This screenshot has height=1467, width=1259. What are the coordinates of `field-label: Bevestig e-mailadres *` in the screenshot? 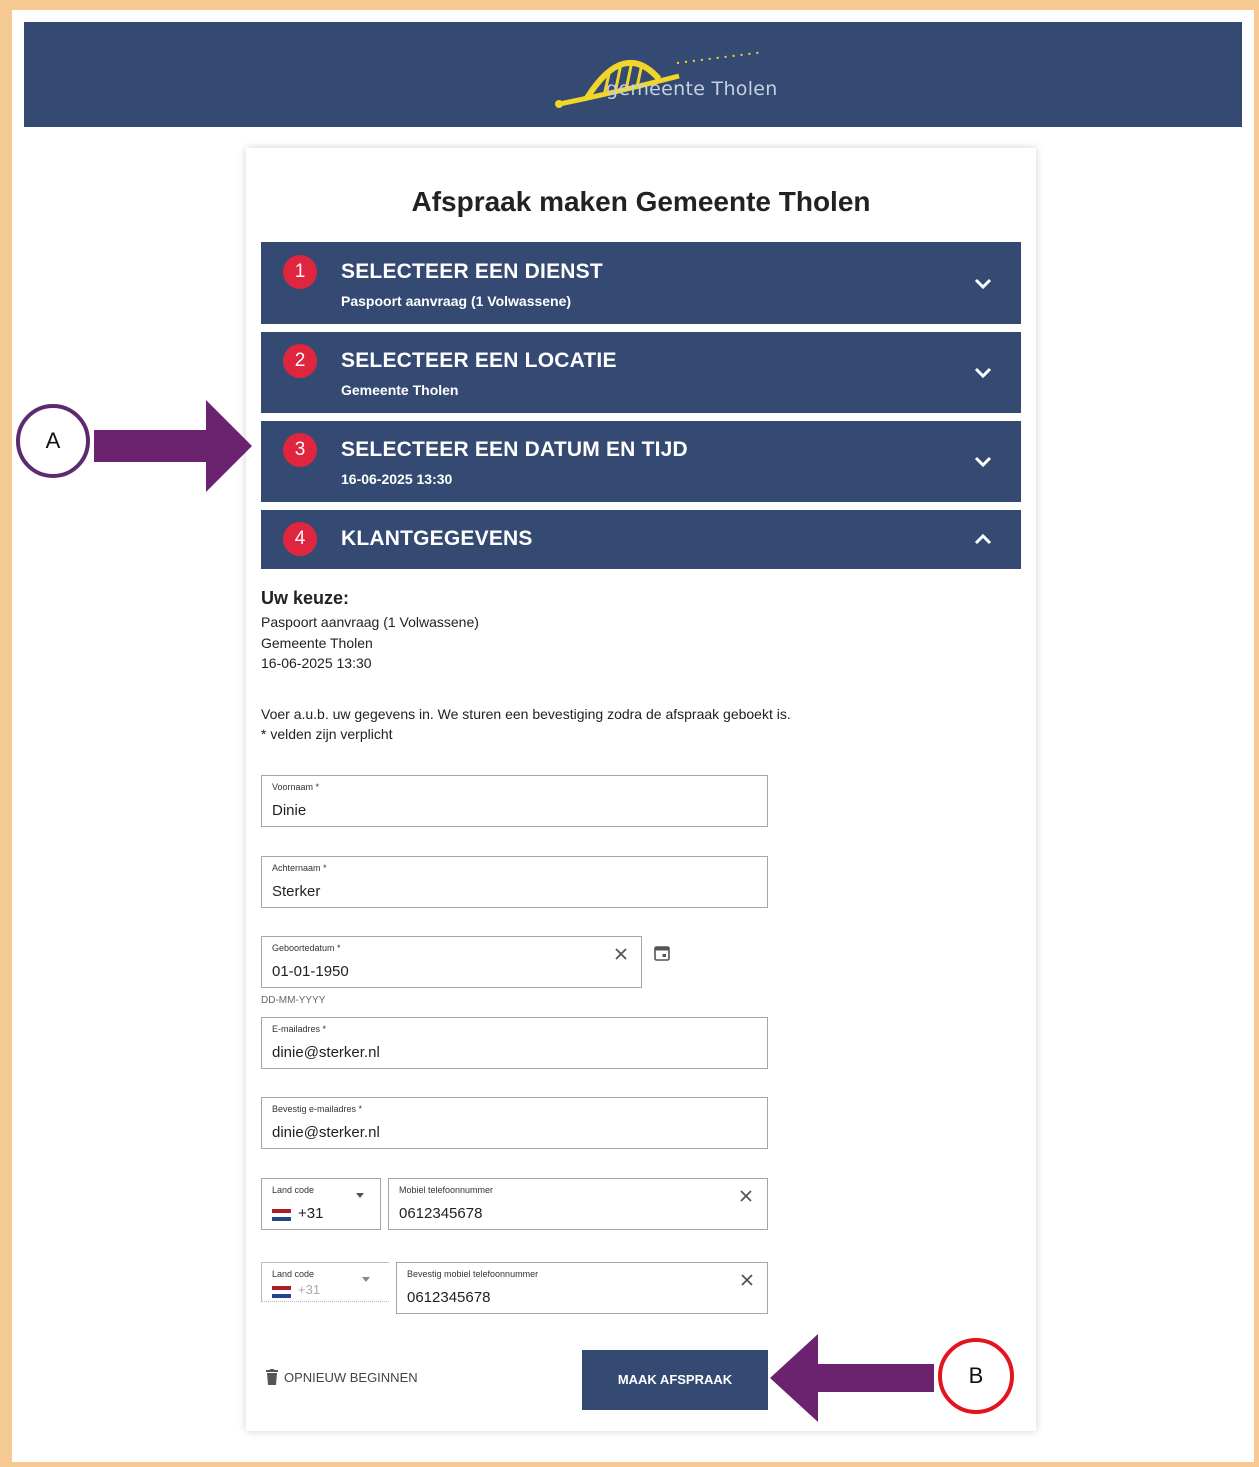 It's located at (317, 1109).